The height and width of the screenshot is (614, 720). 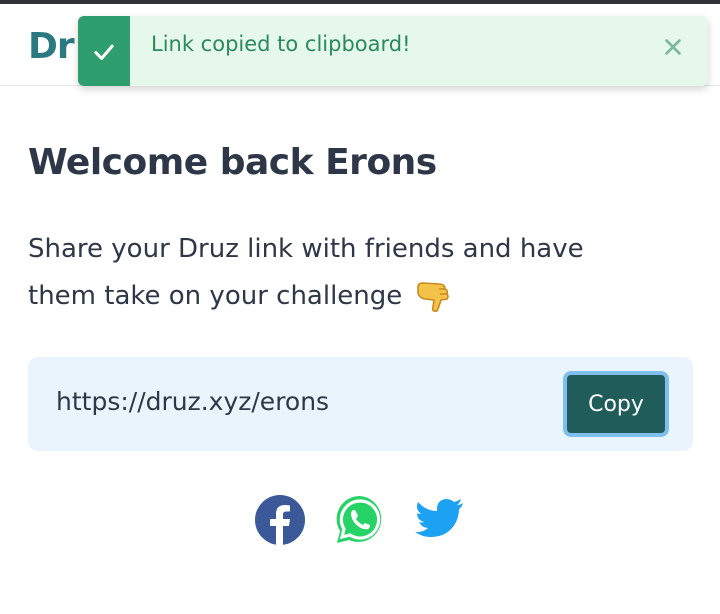 What do you see at coordinates (280, 520) in the screenshot?
I see `facebook-icon` at bounding box center [280, 520].